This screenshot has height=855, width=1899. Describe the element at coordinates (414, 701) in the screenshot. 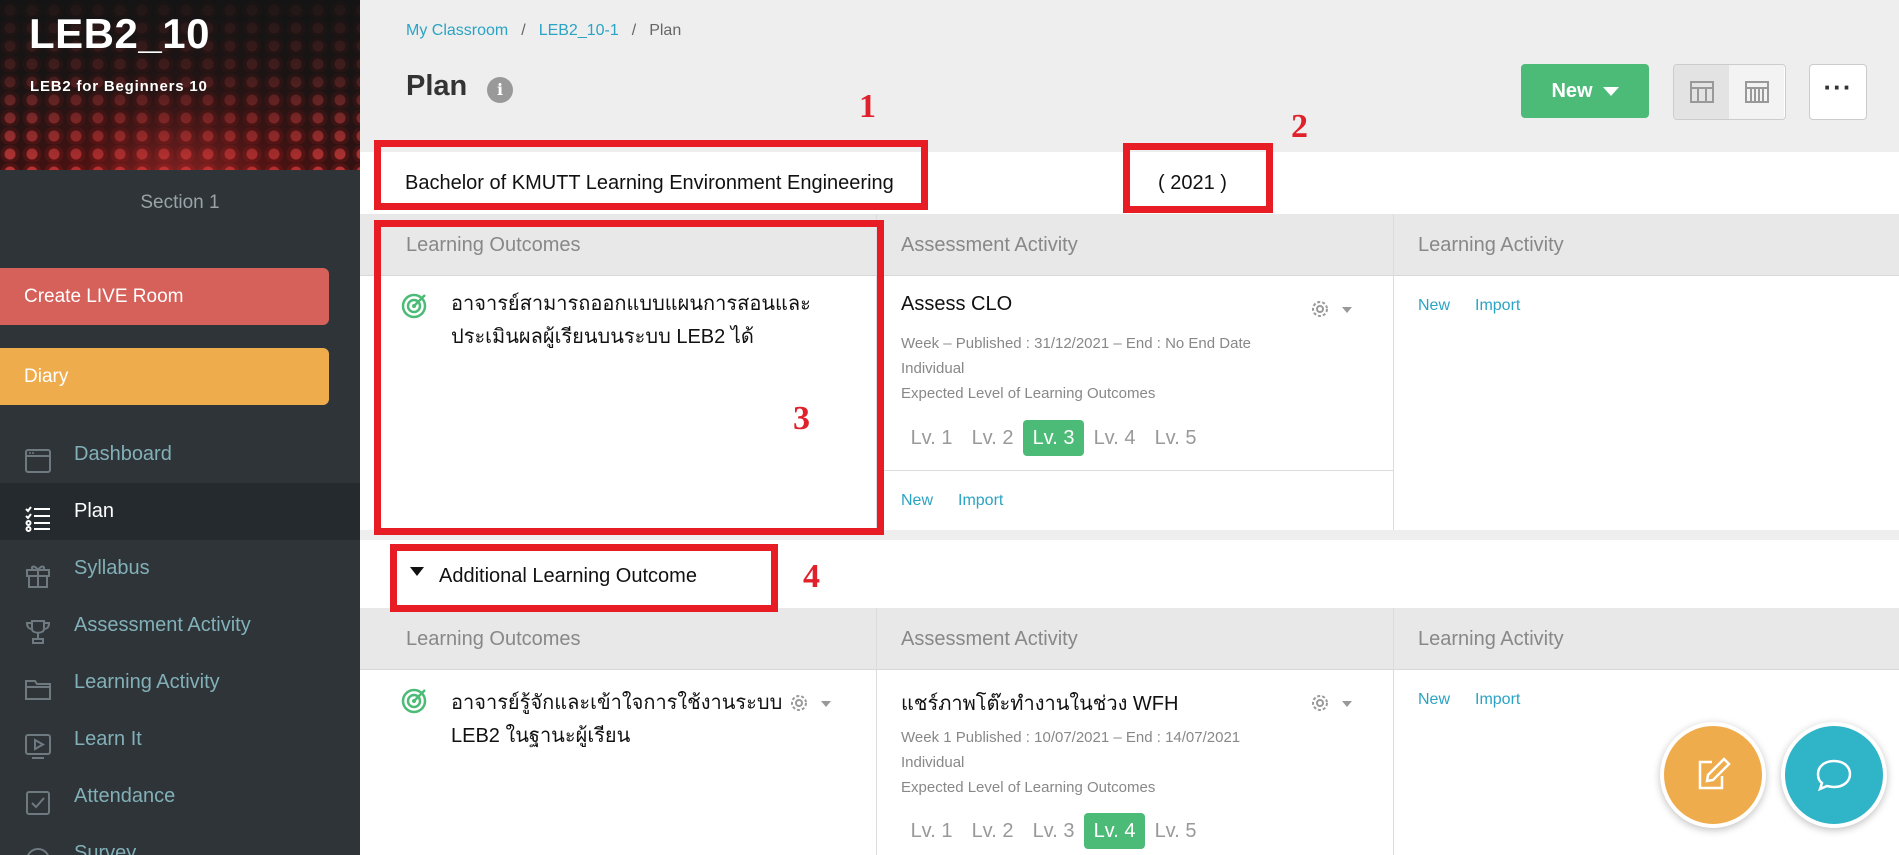

I see `target-icon` at that location.